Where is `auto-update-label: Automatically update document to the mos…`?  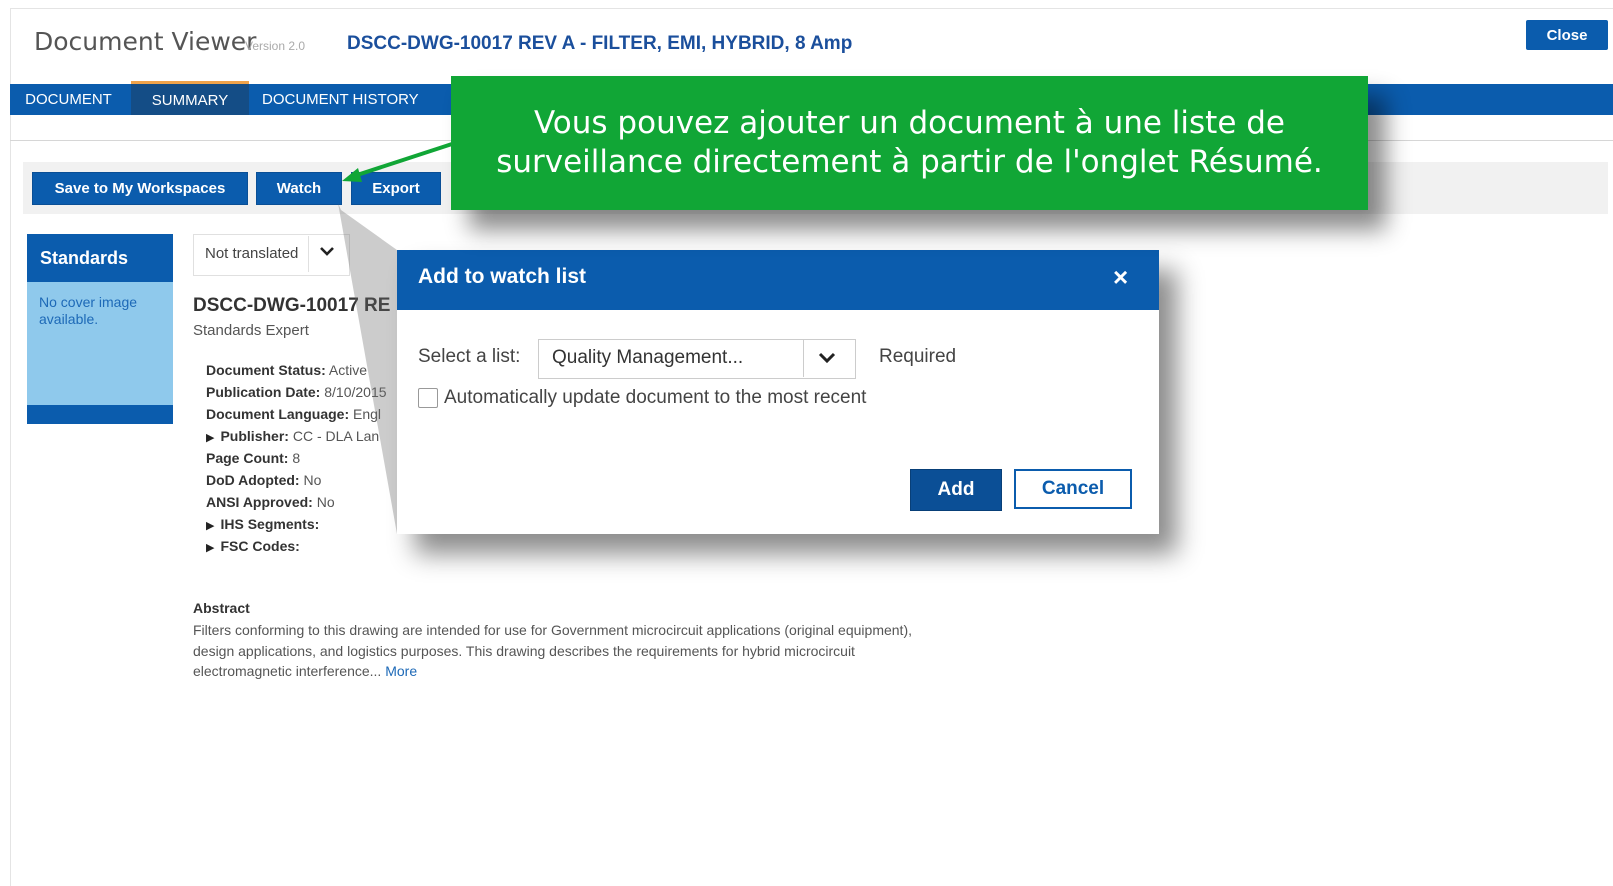
auto-update-label: Automatically update document to the mos… is located at coordinates (655, 398).